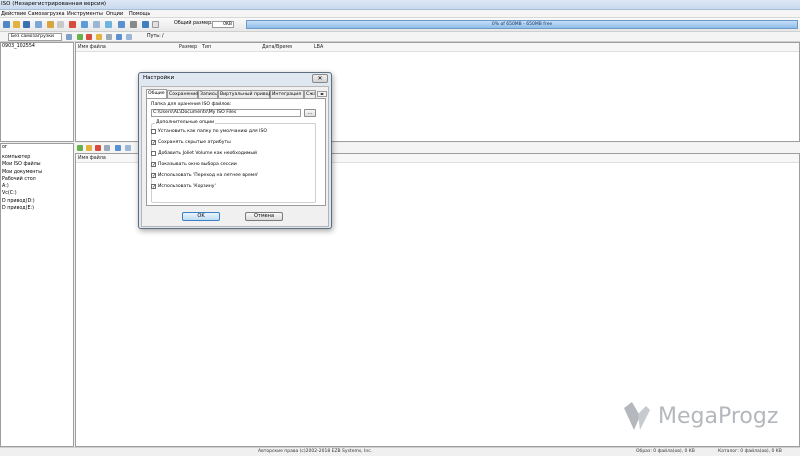  What do you see at coordinates (139, 14) in the screenshot?
I see `menu-help: Помощь` at bounding box center [139, 14].